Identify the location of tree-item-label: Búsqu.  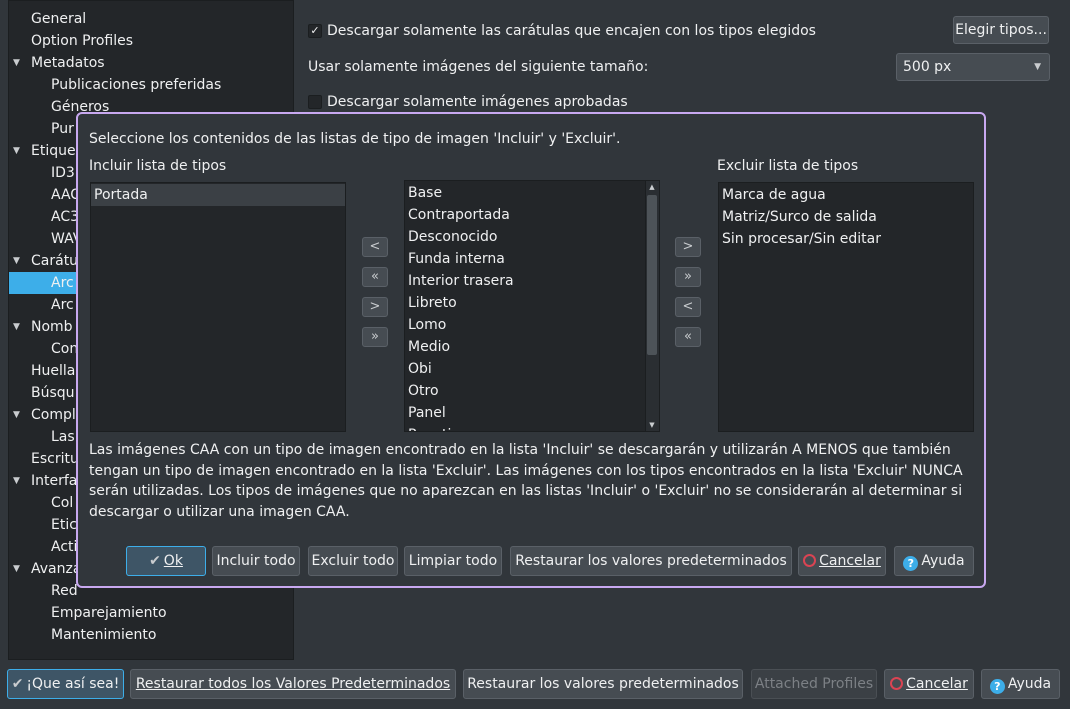
(53, 393).